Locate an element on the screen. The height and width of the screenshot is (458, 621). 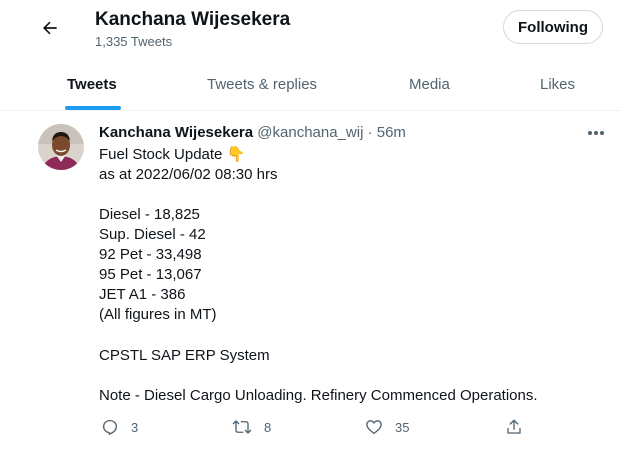
tweet-author-handle: @kanchana_wij is located at coordinates (310, 132).